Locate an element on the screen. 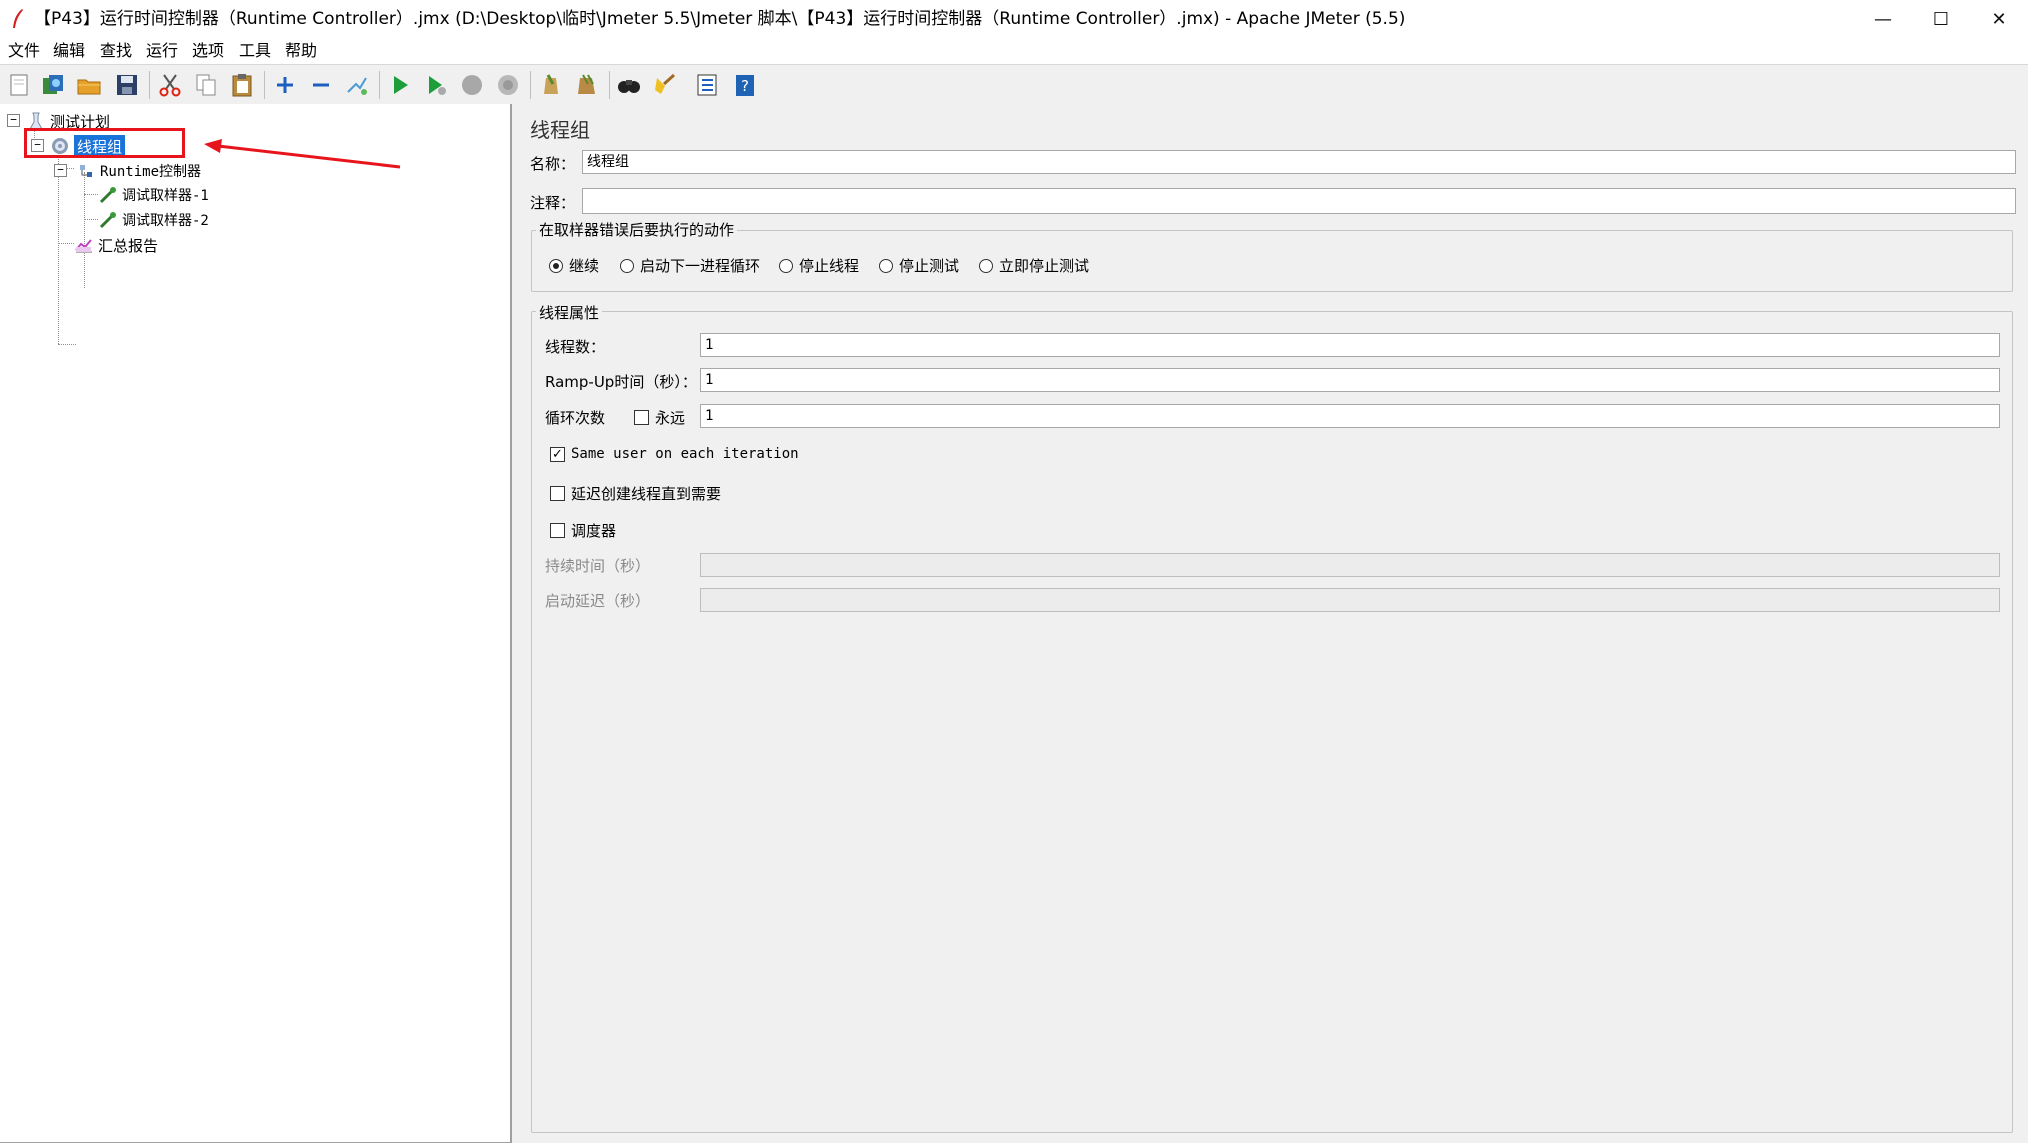 The height and width of the screenshot is (1143, 2028). ramp-up-field: 1 is located at coordinates (1350, 380).